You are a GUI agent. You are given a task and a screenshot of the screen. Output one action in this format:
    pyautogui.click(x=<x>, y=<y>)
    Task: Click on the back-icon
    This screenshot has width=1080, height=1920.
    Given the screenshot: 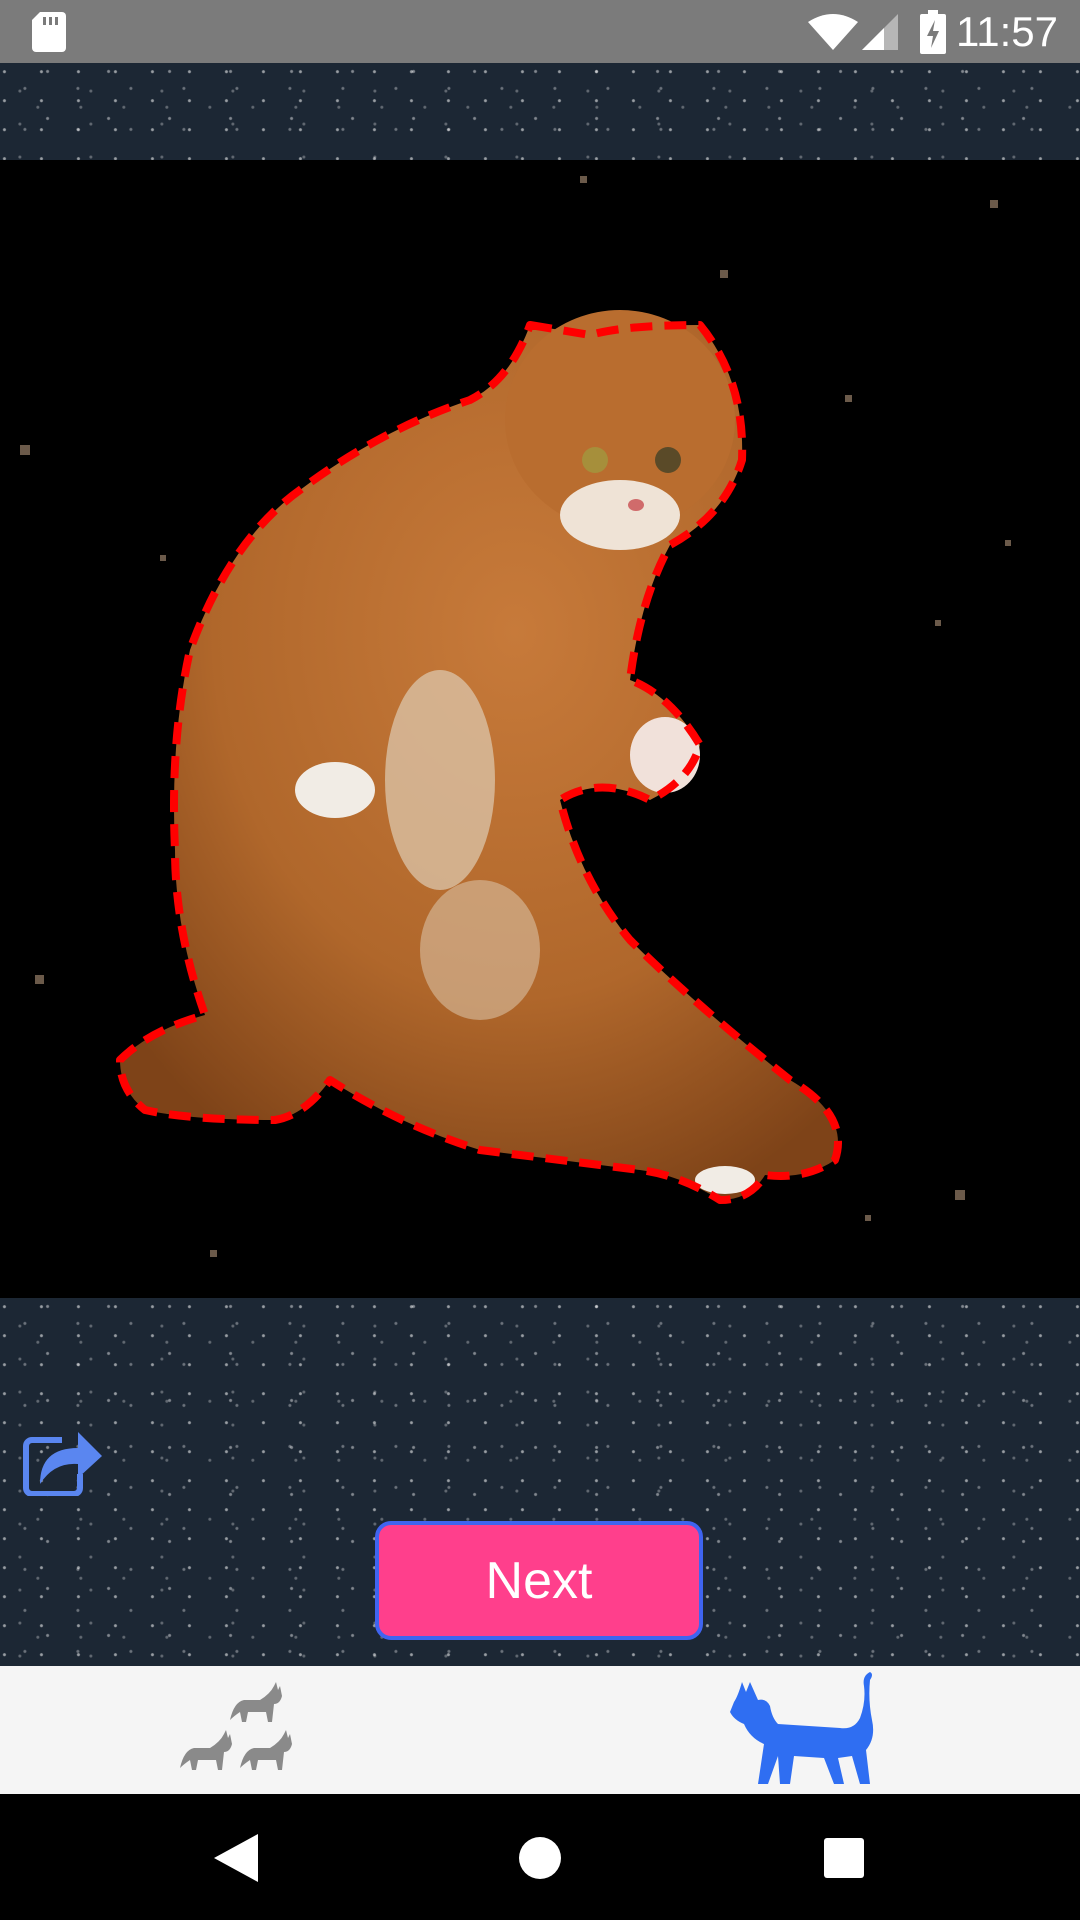 What is the action you would take?
    pyautogui.click(x=236, y=1858)
    